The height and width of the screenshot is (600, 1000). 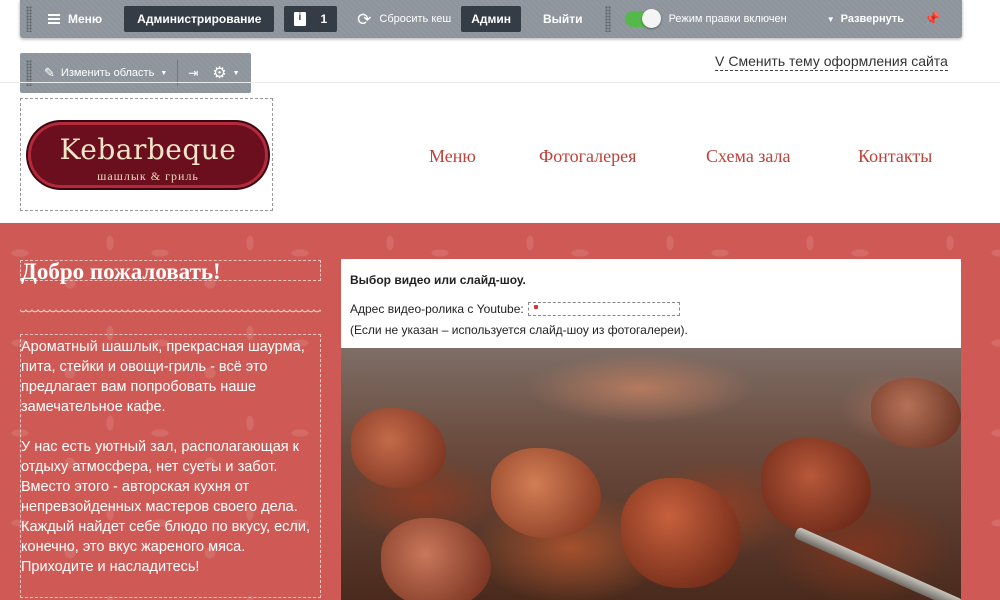 What do you see at coordinates (642, 18) in the screenshot?
I see `edit-mode-toggle` at bounding box center [642, 18].